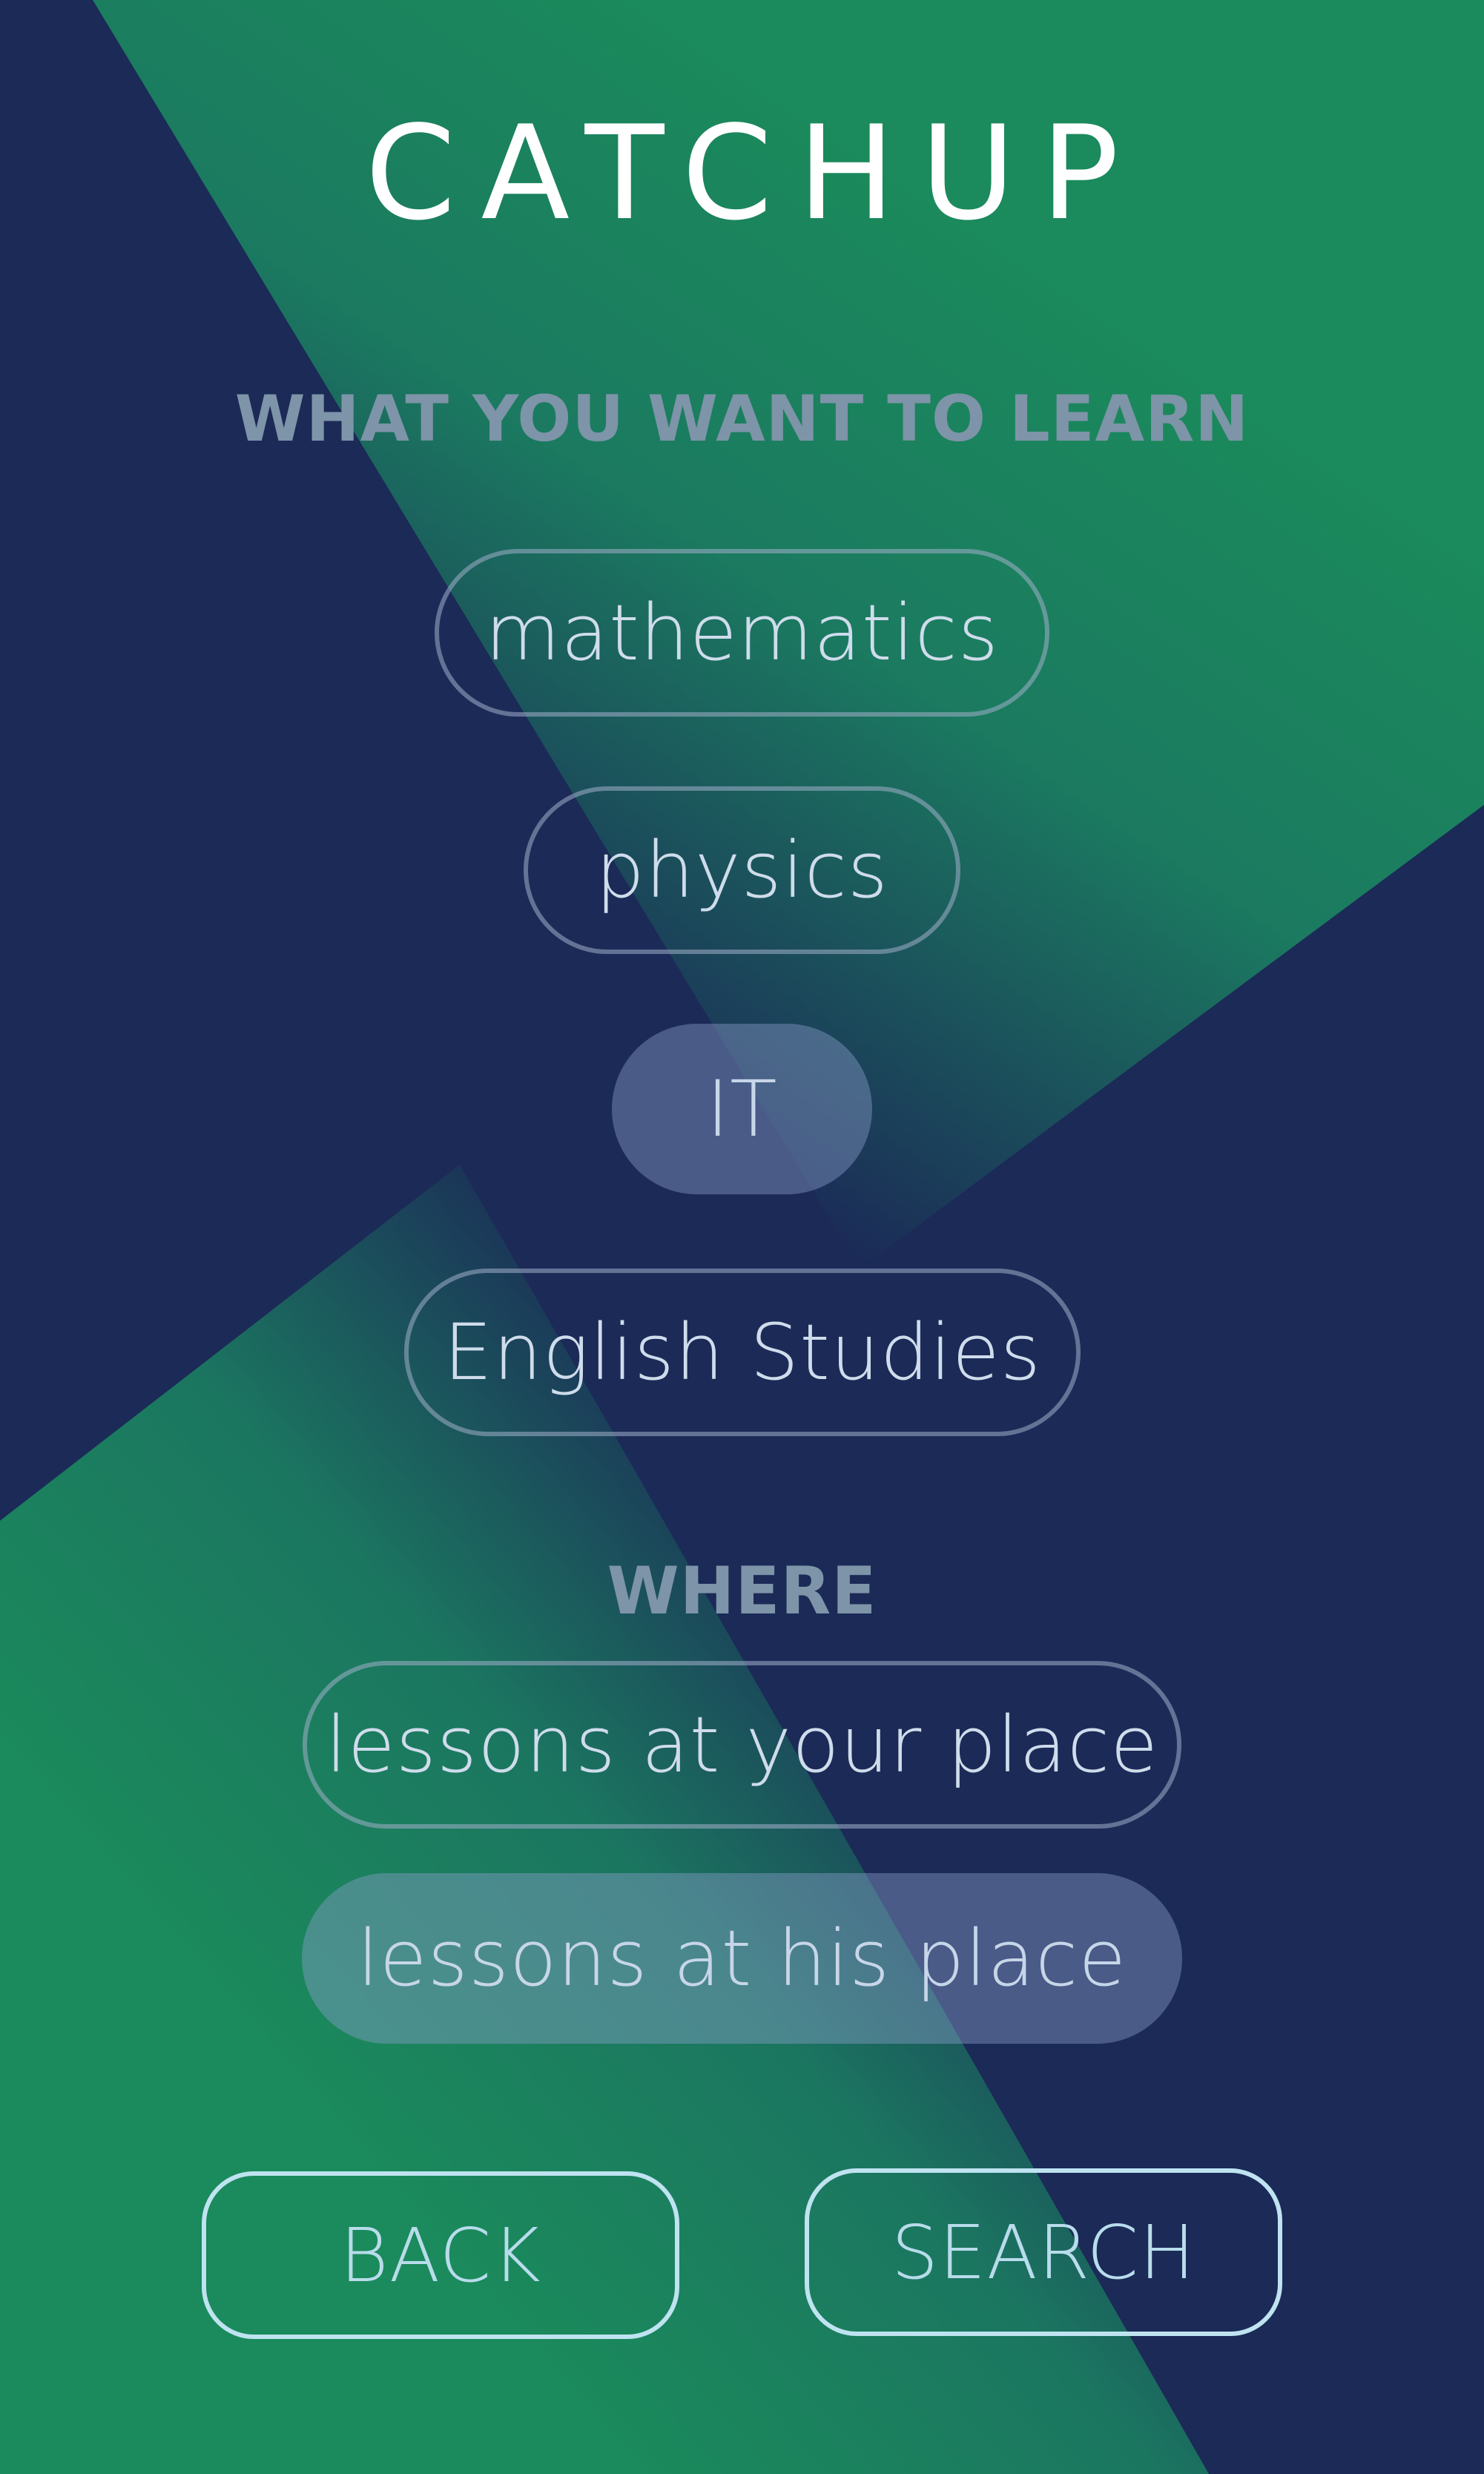 The width and height of the screenshot is (1484, 2474). I want to click on location-option-his-place: lessons at his place, so click(742, 1958).